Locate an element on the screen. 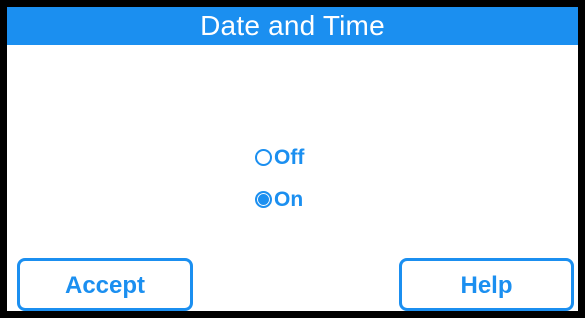  title-bar: Date and Time is located at coordinates (292, 26).